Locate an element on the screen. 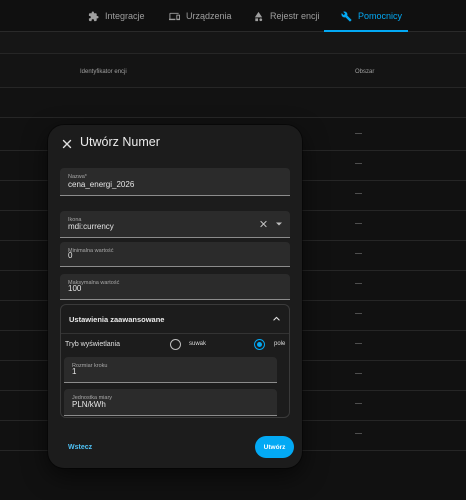  table-header-row: Identyfikator encji Obszar is located at coordinates (233, 71).